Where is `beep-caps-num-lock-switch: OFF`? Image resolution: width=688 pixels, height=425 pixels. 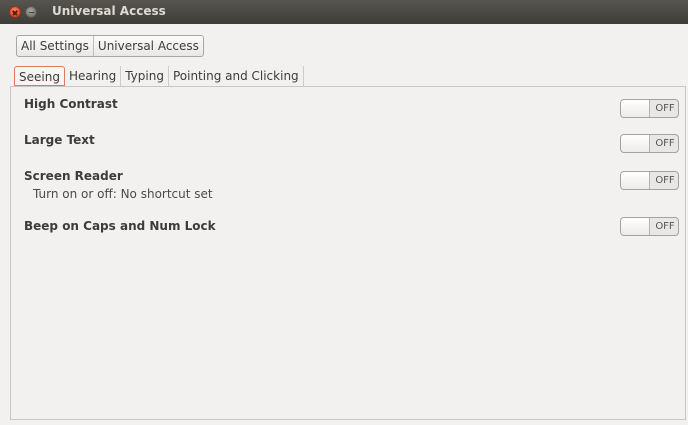
beep-caps-num-lock-switch: OFF is located at coordinates (649, 226).